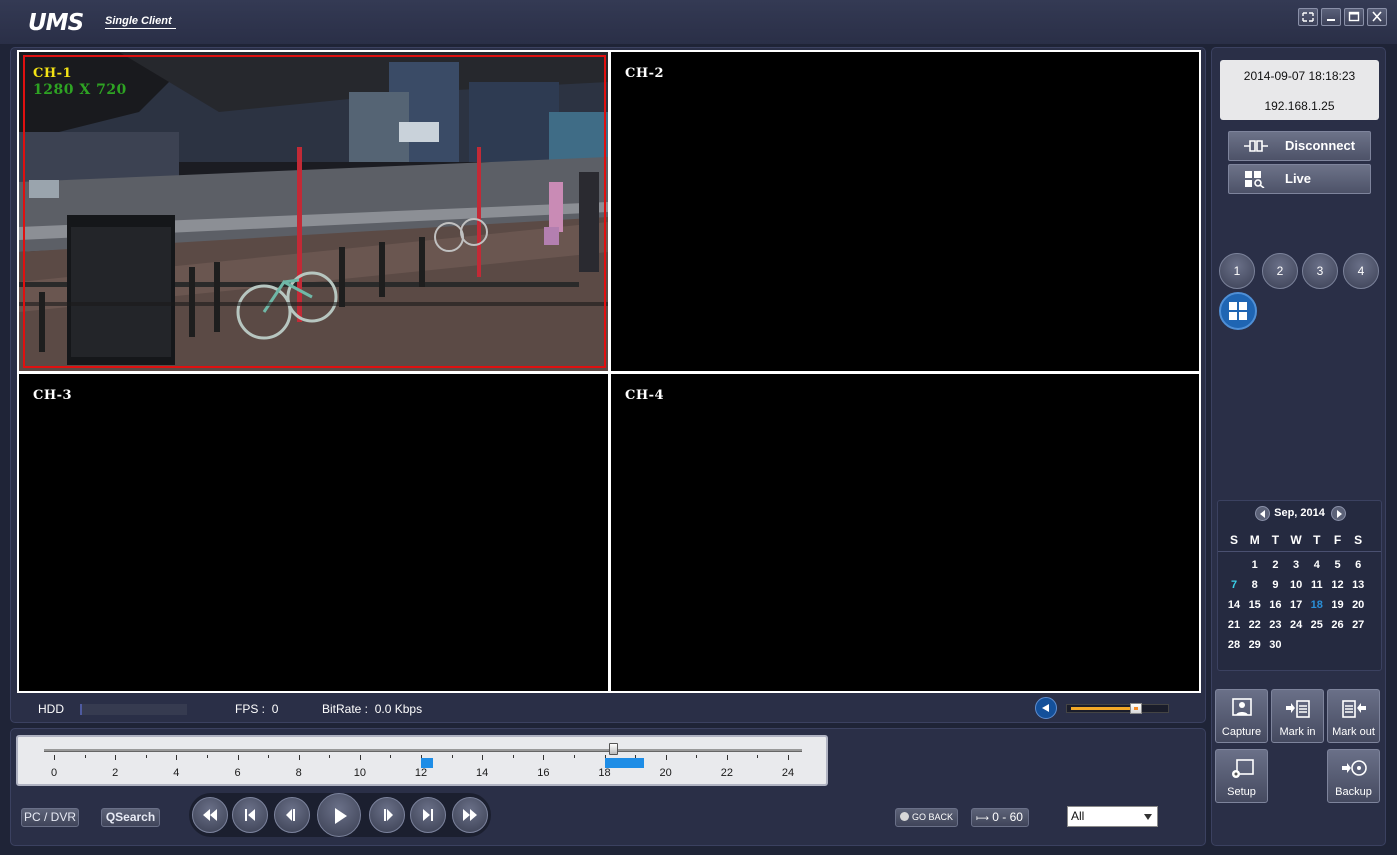  What do you see at coordinates (608, 710) in the screenshot?
I see `status-bar: HDD FPS : 0 BitRate : 0.0 Kbps` at bounding box center [608, 710].